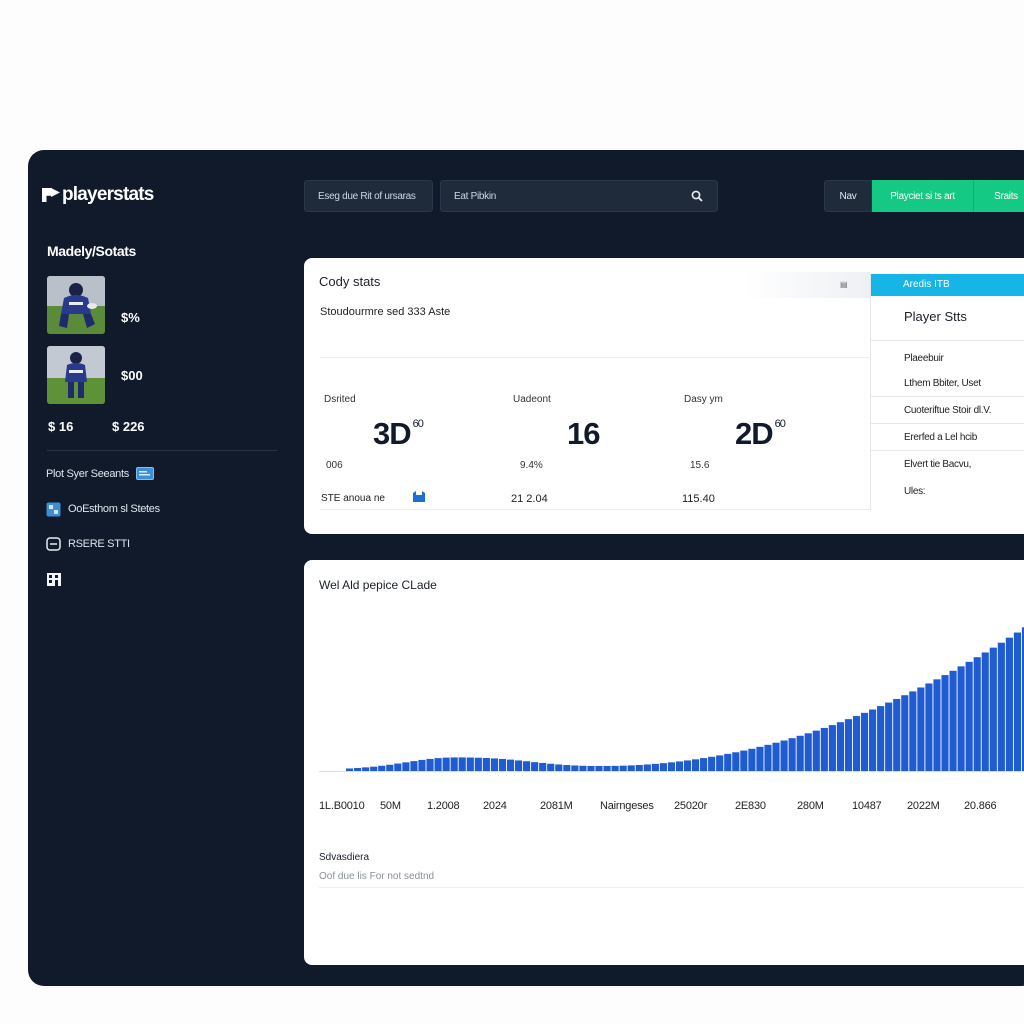 Image resolution: width=1024 pixels, height=1024 pixels. What do you see at coordinates (595, 357) in the screenshot?
I see `stats-divider` at bounding box center [595, 357].